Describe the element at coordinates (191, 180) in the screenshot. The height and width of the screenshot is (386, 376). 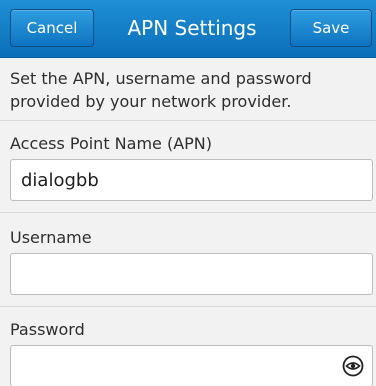
I see `apn-input` at that location.